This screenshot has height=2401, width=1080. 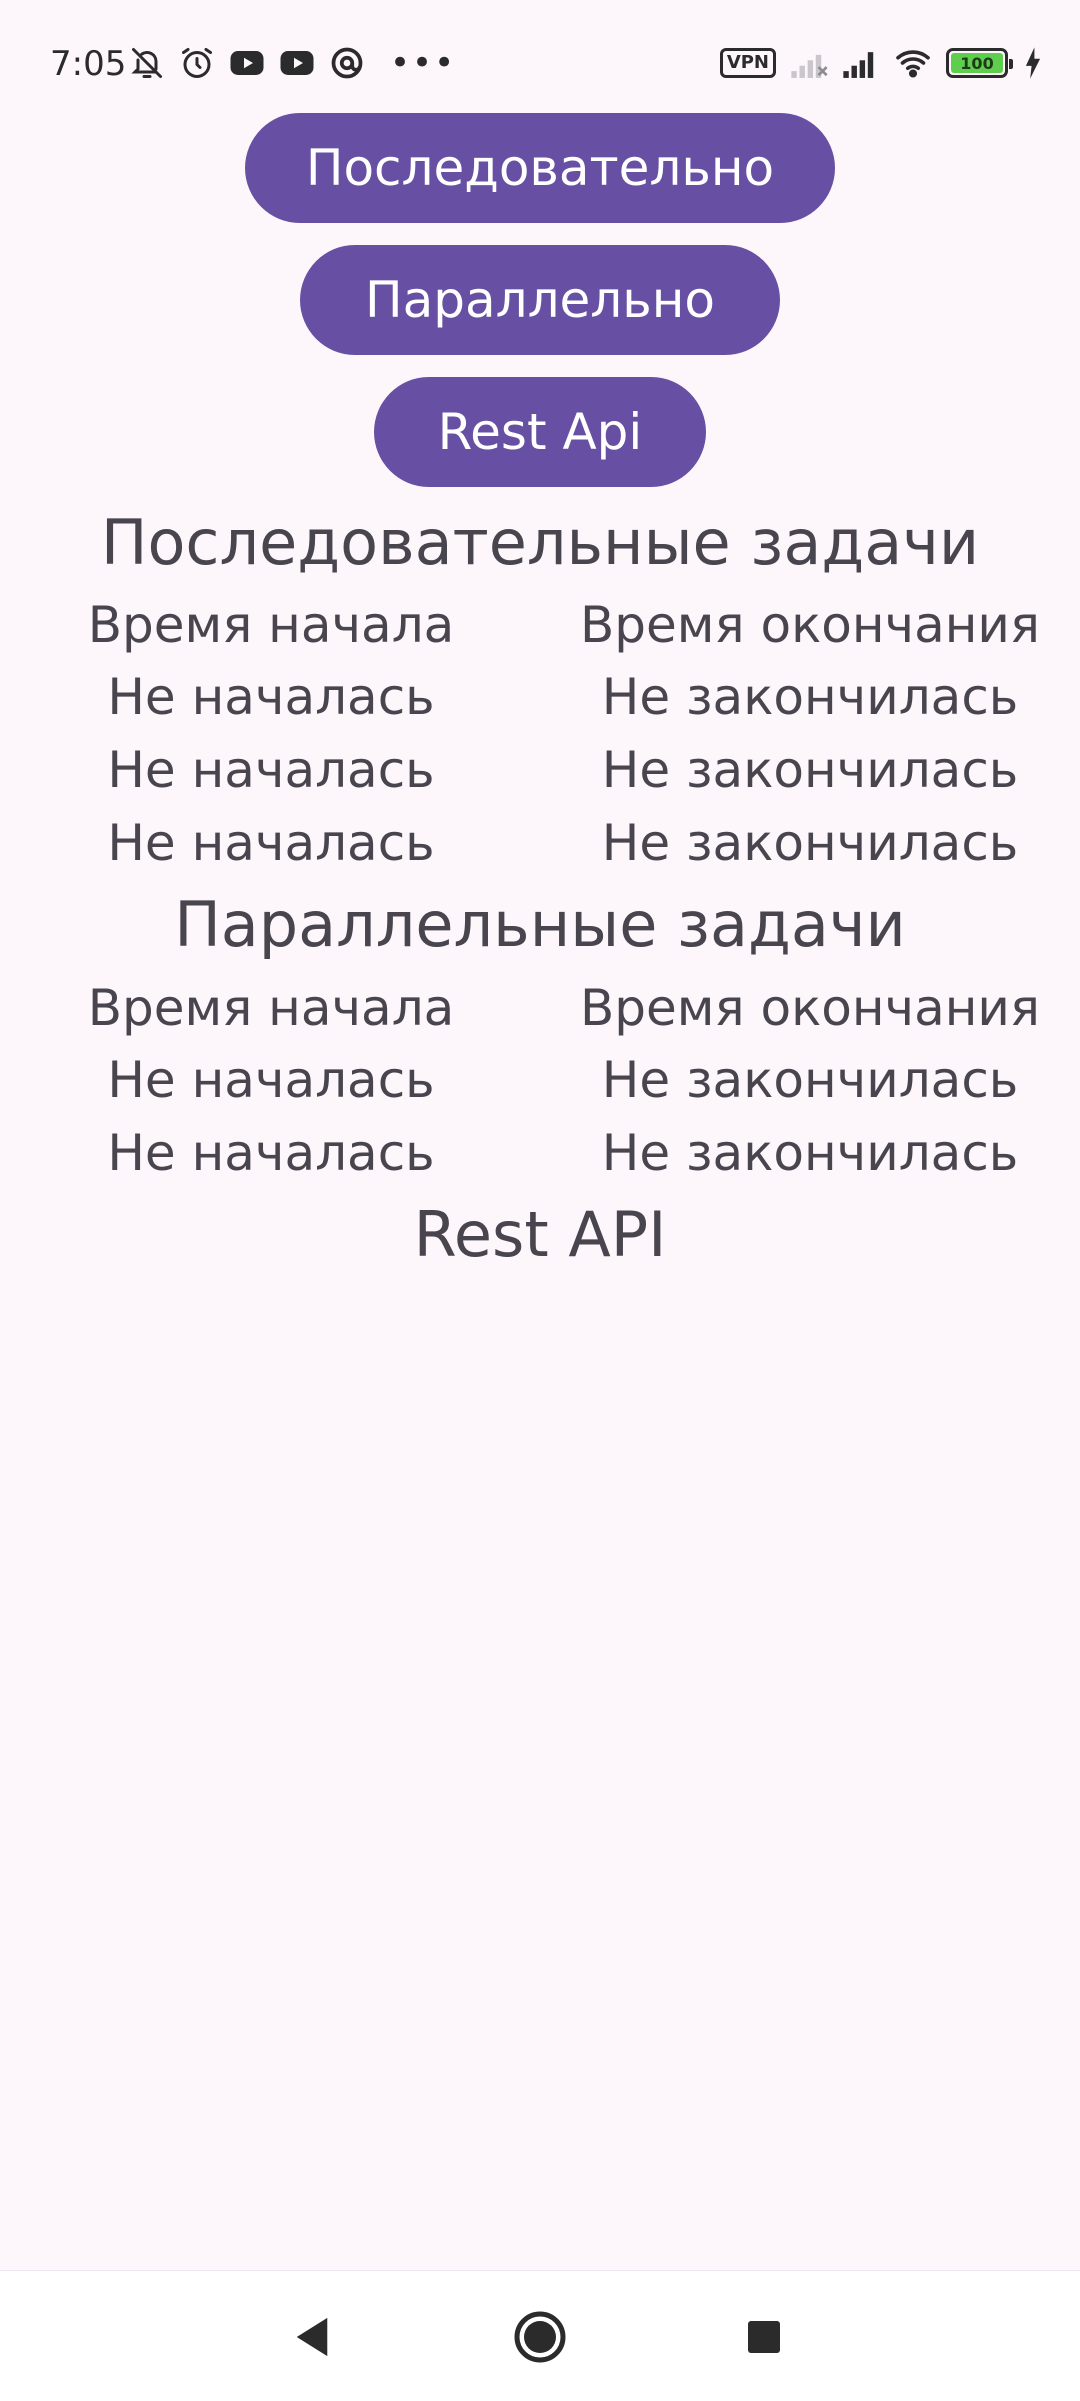 I want to click on wifi-icon, so click(x=913, y=63).